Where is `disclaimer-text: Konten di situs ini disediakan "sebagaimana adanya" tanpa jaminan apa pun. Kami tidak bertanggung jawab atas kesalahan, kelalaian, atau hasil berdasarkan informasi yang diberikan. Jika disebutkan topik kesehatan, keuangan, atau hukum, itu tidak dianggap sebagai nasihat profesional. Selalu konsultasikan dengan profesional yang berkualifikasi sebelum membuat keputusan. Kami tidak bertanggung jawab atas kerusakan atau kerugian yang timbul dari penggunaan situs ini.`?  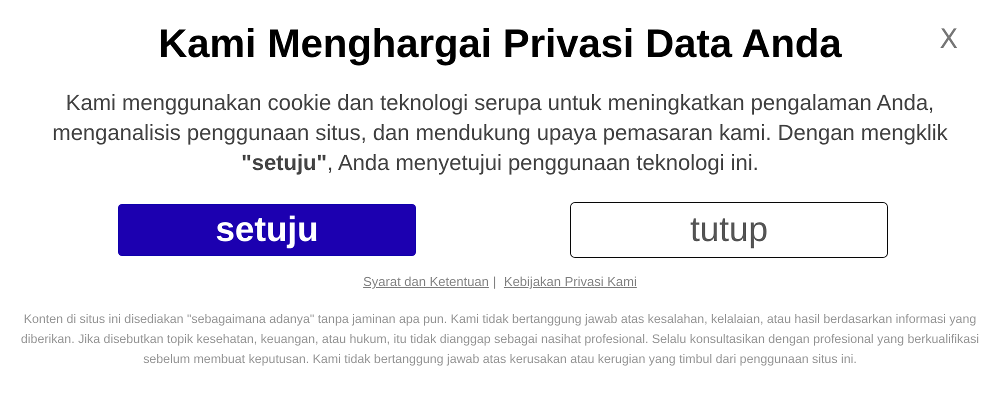 disclaimer-text: Konten di situs ini disediakan "sebagaimana adanya" tanpa jaminan apa pun. Kami tidak bertanggung jawab atas kesalahan, kelalaian, atau hasil berdasarkan informasi yang diberikan. Jika disebutkan topik kesehatan, keuangan, atau hukum, itu tidak dianggap sebagai nasihat profesional. Selalu konsultasikan dengan profesional yang berkualifikasi sebelum membuat keputusan. Kami tidak bertanggung jawab atas kerusakan atau kerugian yang timbul dari penggunaan situs ini. is located at coordinates (500, 339).